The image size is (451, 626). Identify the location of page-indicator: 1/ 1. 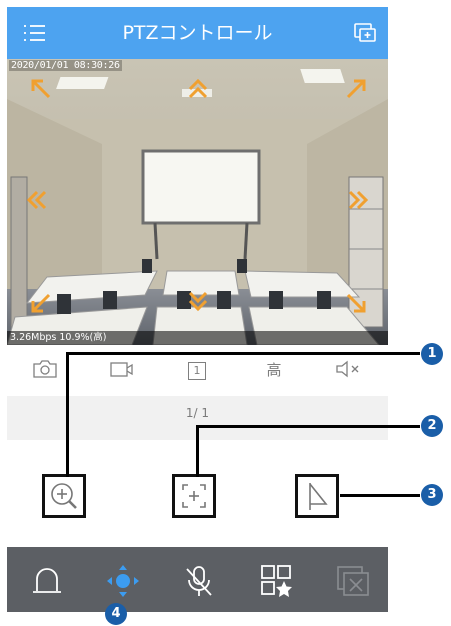
(197, 413).